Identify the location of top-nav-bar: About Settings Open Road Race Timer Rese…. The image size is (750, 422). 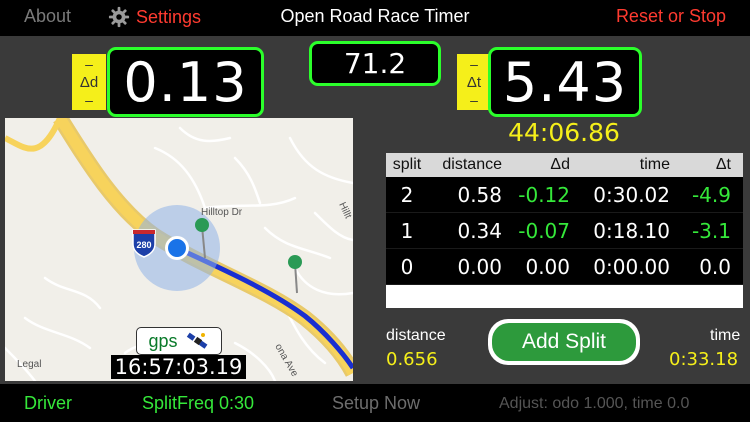
(375, 18).